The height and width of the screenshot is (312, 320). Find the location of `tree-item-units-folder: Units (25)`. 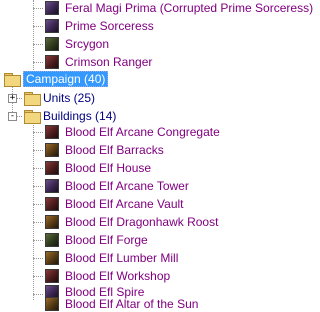

tree-item-units-folder: Units (25) is located at coordinates (59, 98).